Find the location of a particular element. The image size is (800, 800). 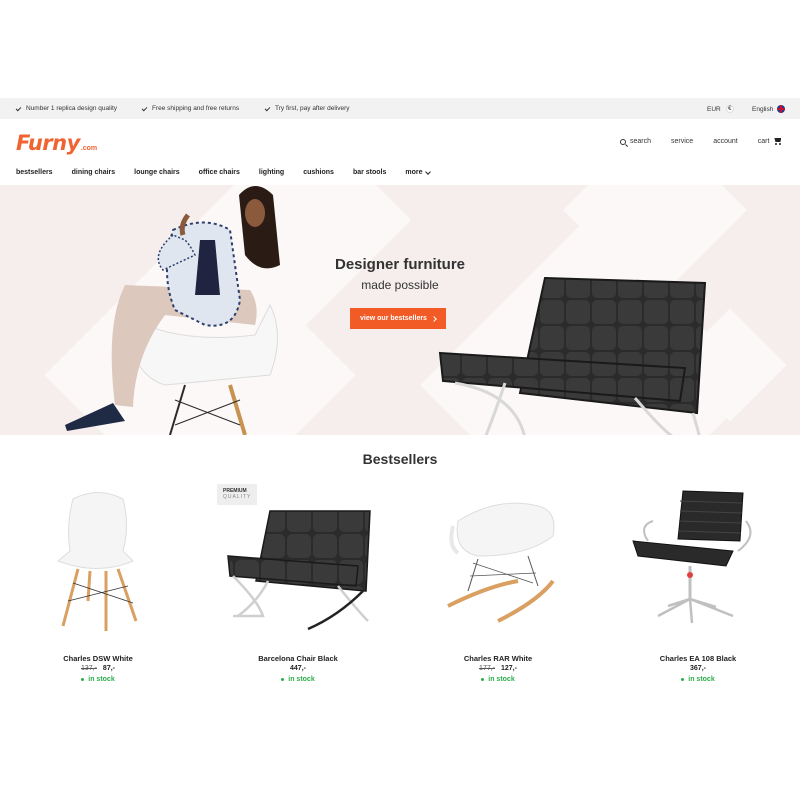

nav-item-lounge-chairs: lounge chairs is located at coordinates (157, 172).